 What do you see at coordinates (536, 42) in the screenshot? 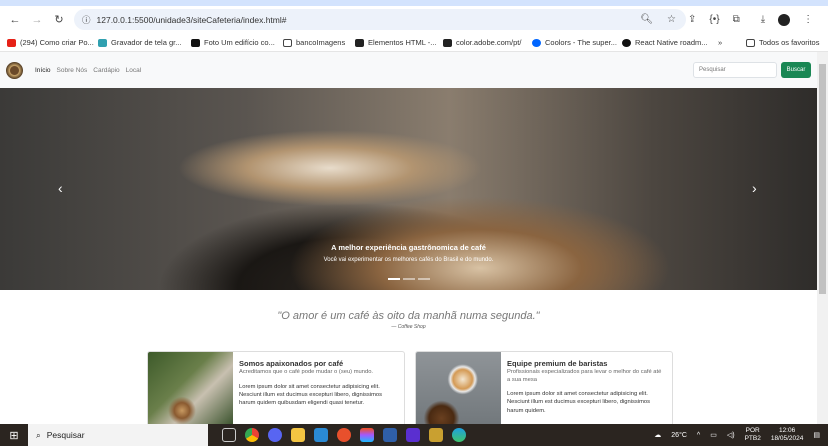
I see `coolors-icon` at bounding box center [536, 42].